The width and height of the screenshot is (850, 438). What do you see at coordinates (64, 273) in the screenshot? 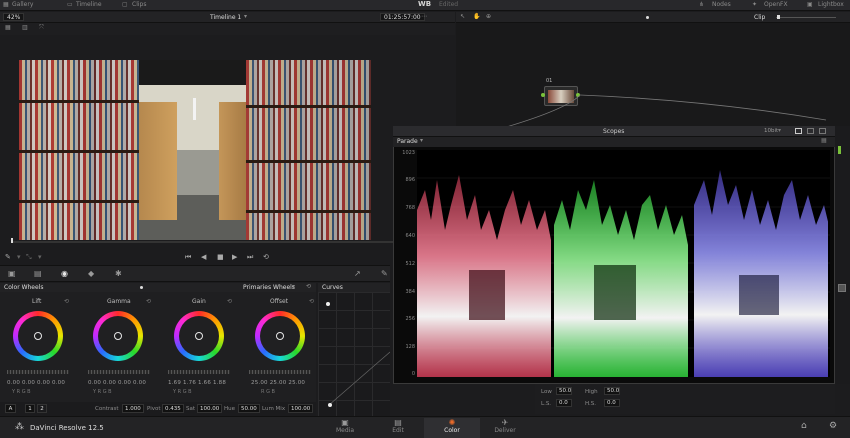
I see `color-wheels-icon: ◉` at bounding box center [64, 273].